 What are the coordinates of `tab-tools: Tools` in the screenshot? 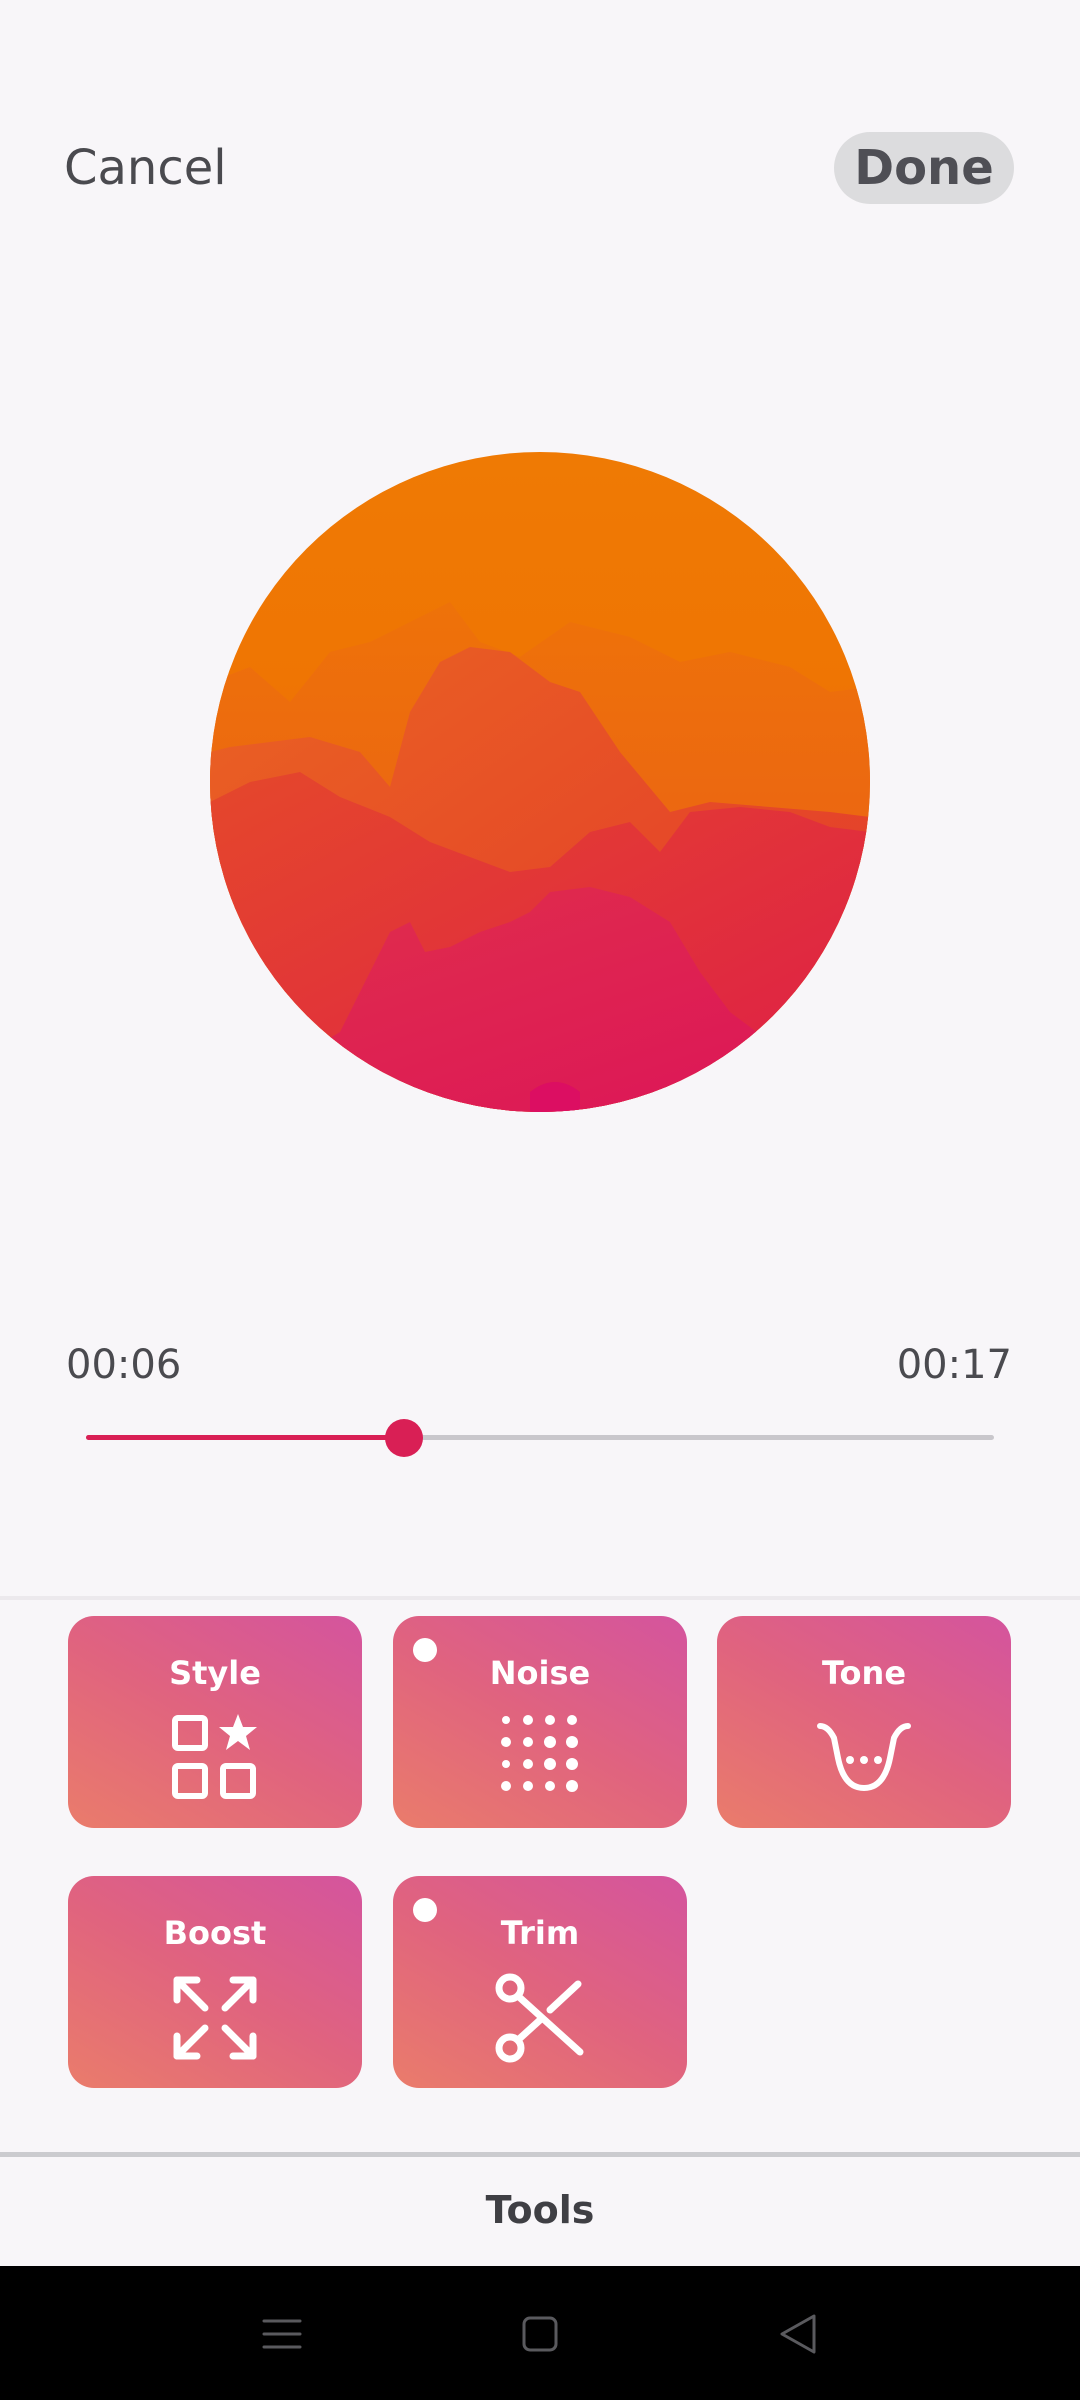 It's located at (540, 2210).